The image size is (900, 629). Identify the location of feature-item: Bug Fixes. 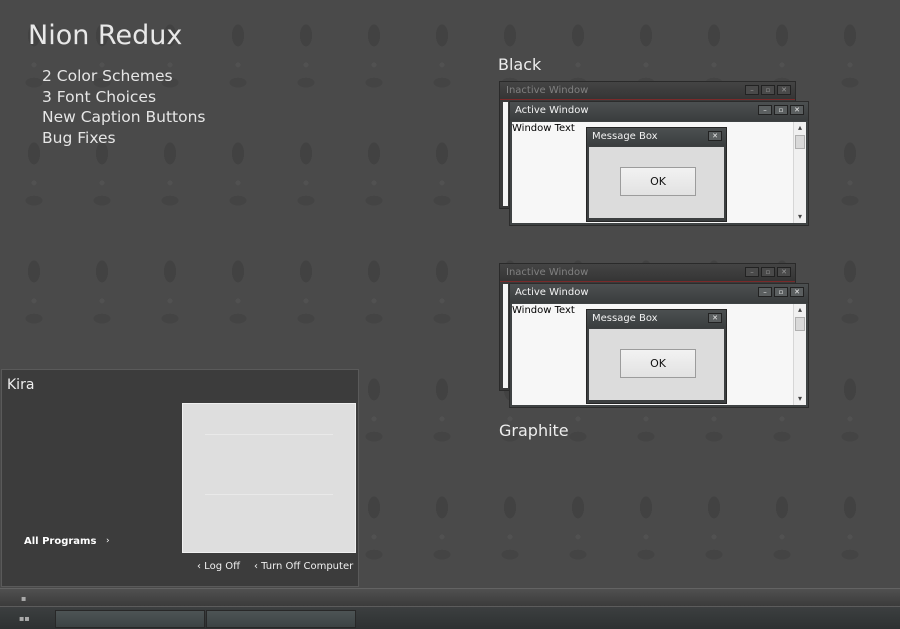
(79, 137).